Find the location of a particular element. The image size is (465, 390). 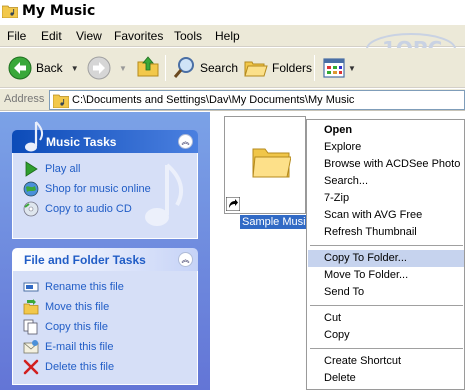

views-button: ▼ is located at coordinates (339, 68).